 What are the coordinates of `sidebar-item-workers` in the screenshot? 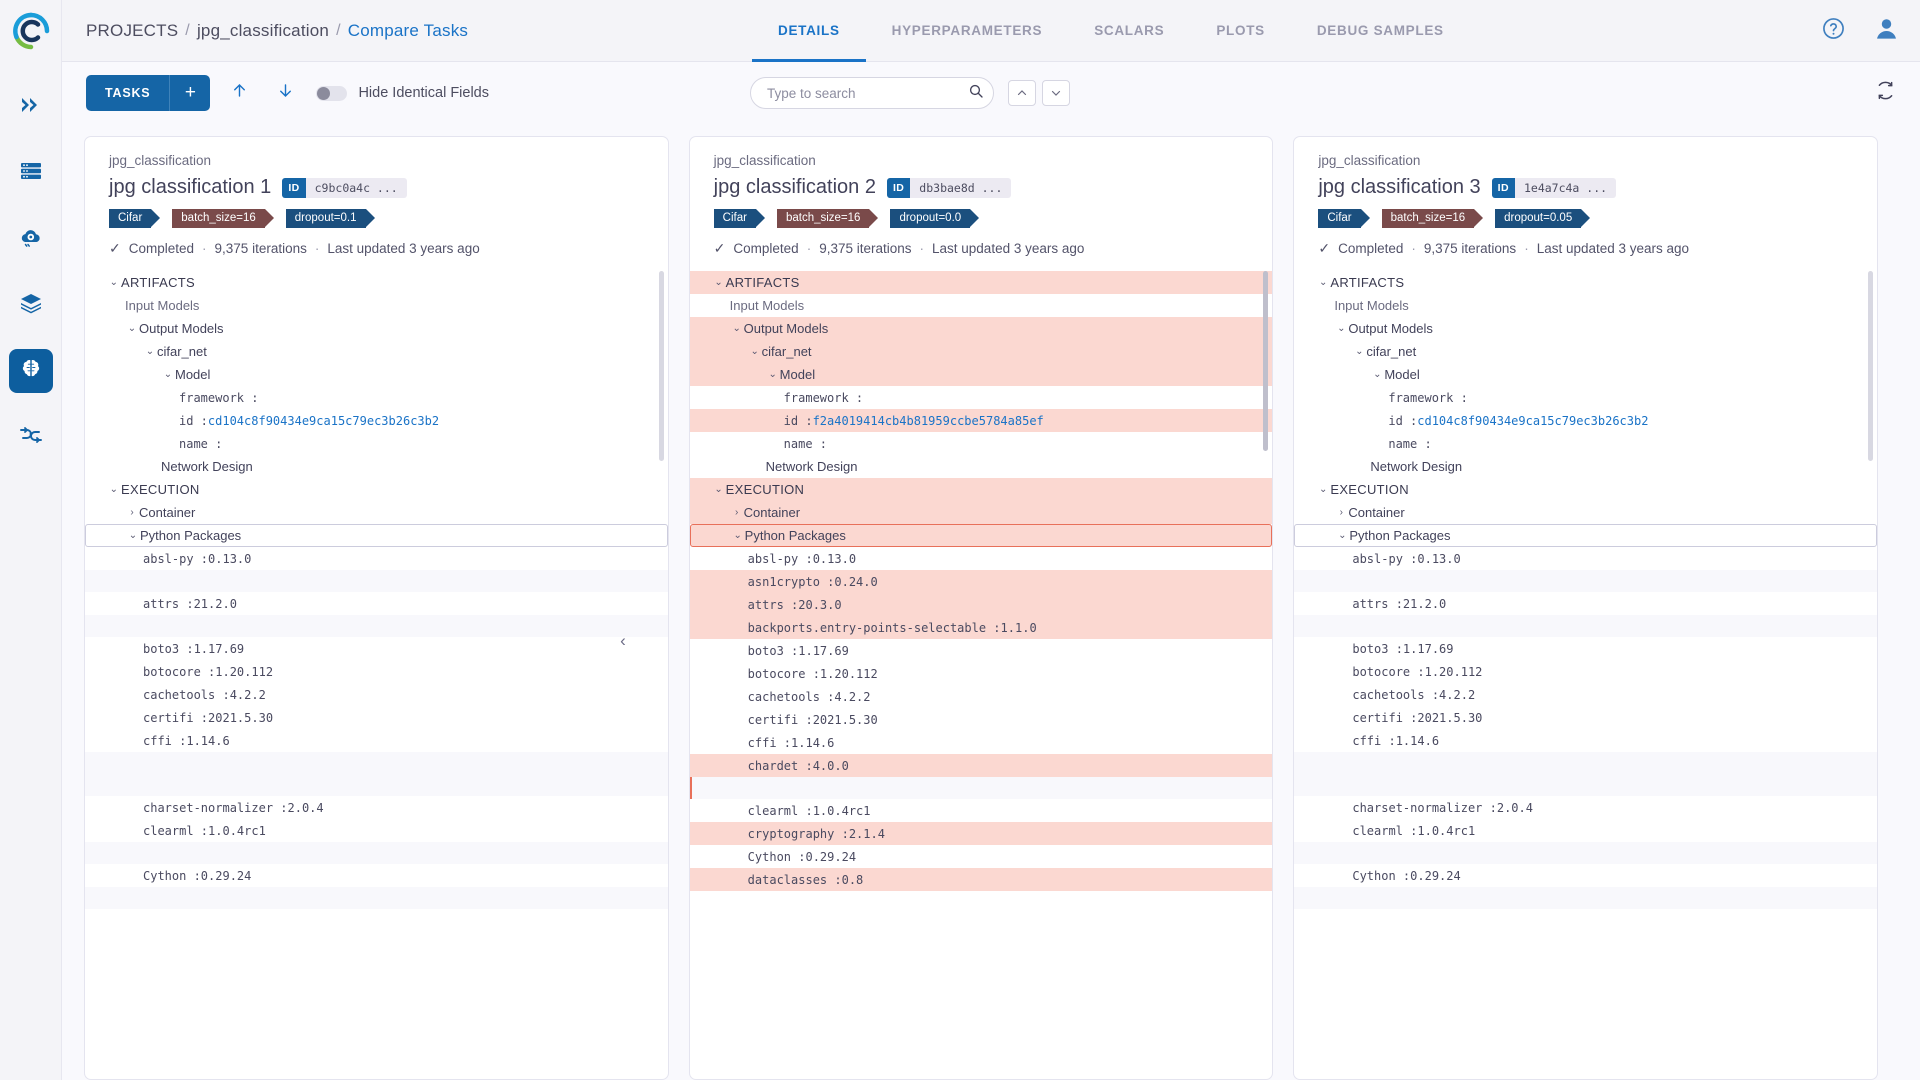 It's located at (31, 239).